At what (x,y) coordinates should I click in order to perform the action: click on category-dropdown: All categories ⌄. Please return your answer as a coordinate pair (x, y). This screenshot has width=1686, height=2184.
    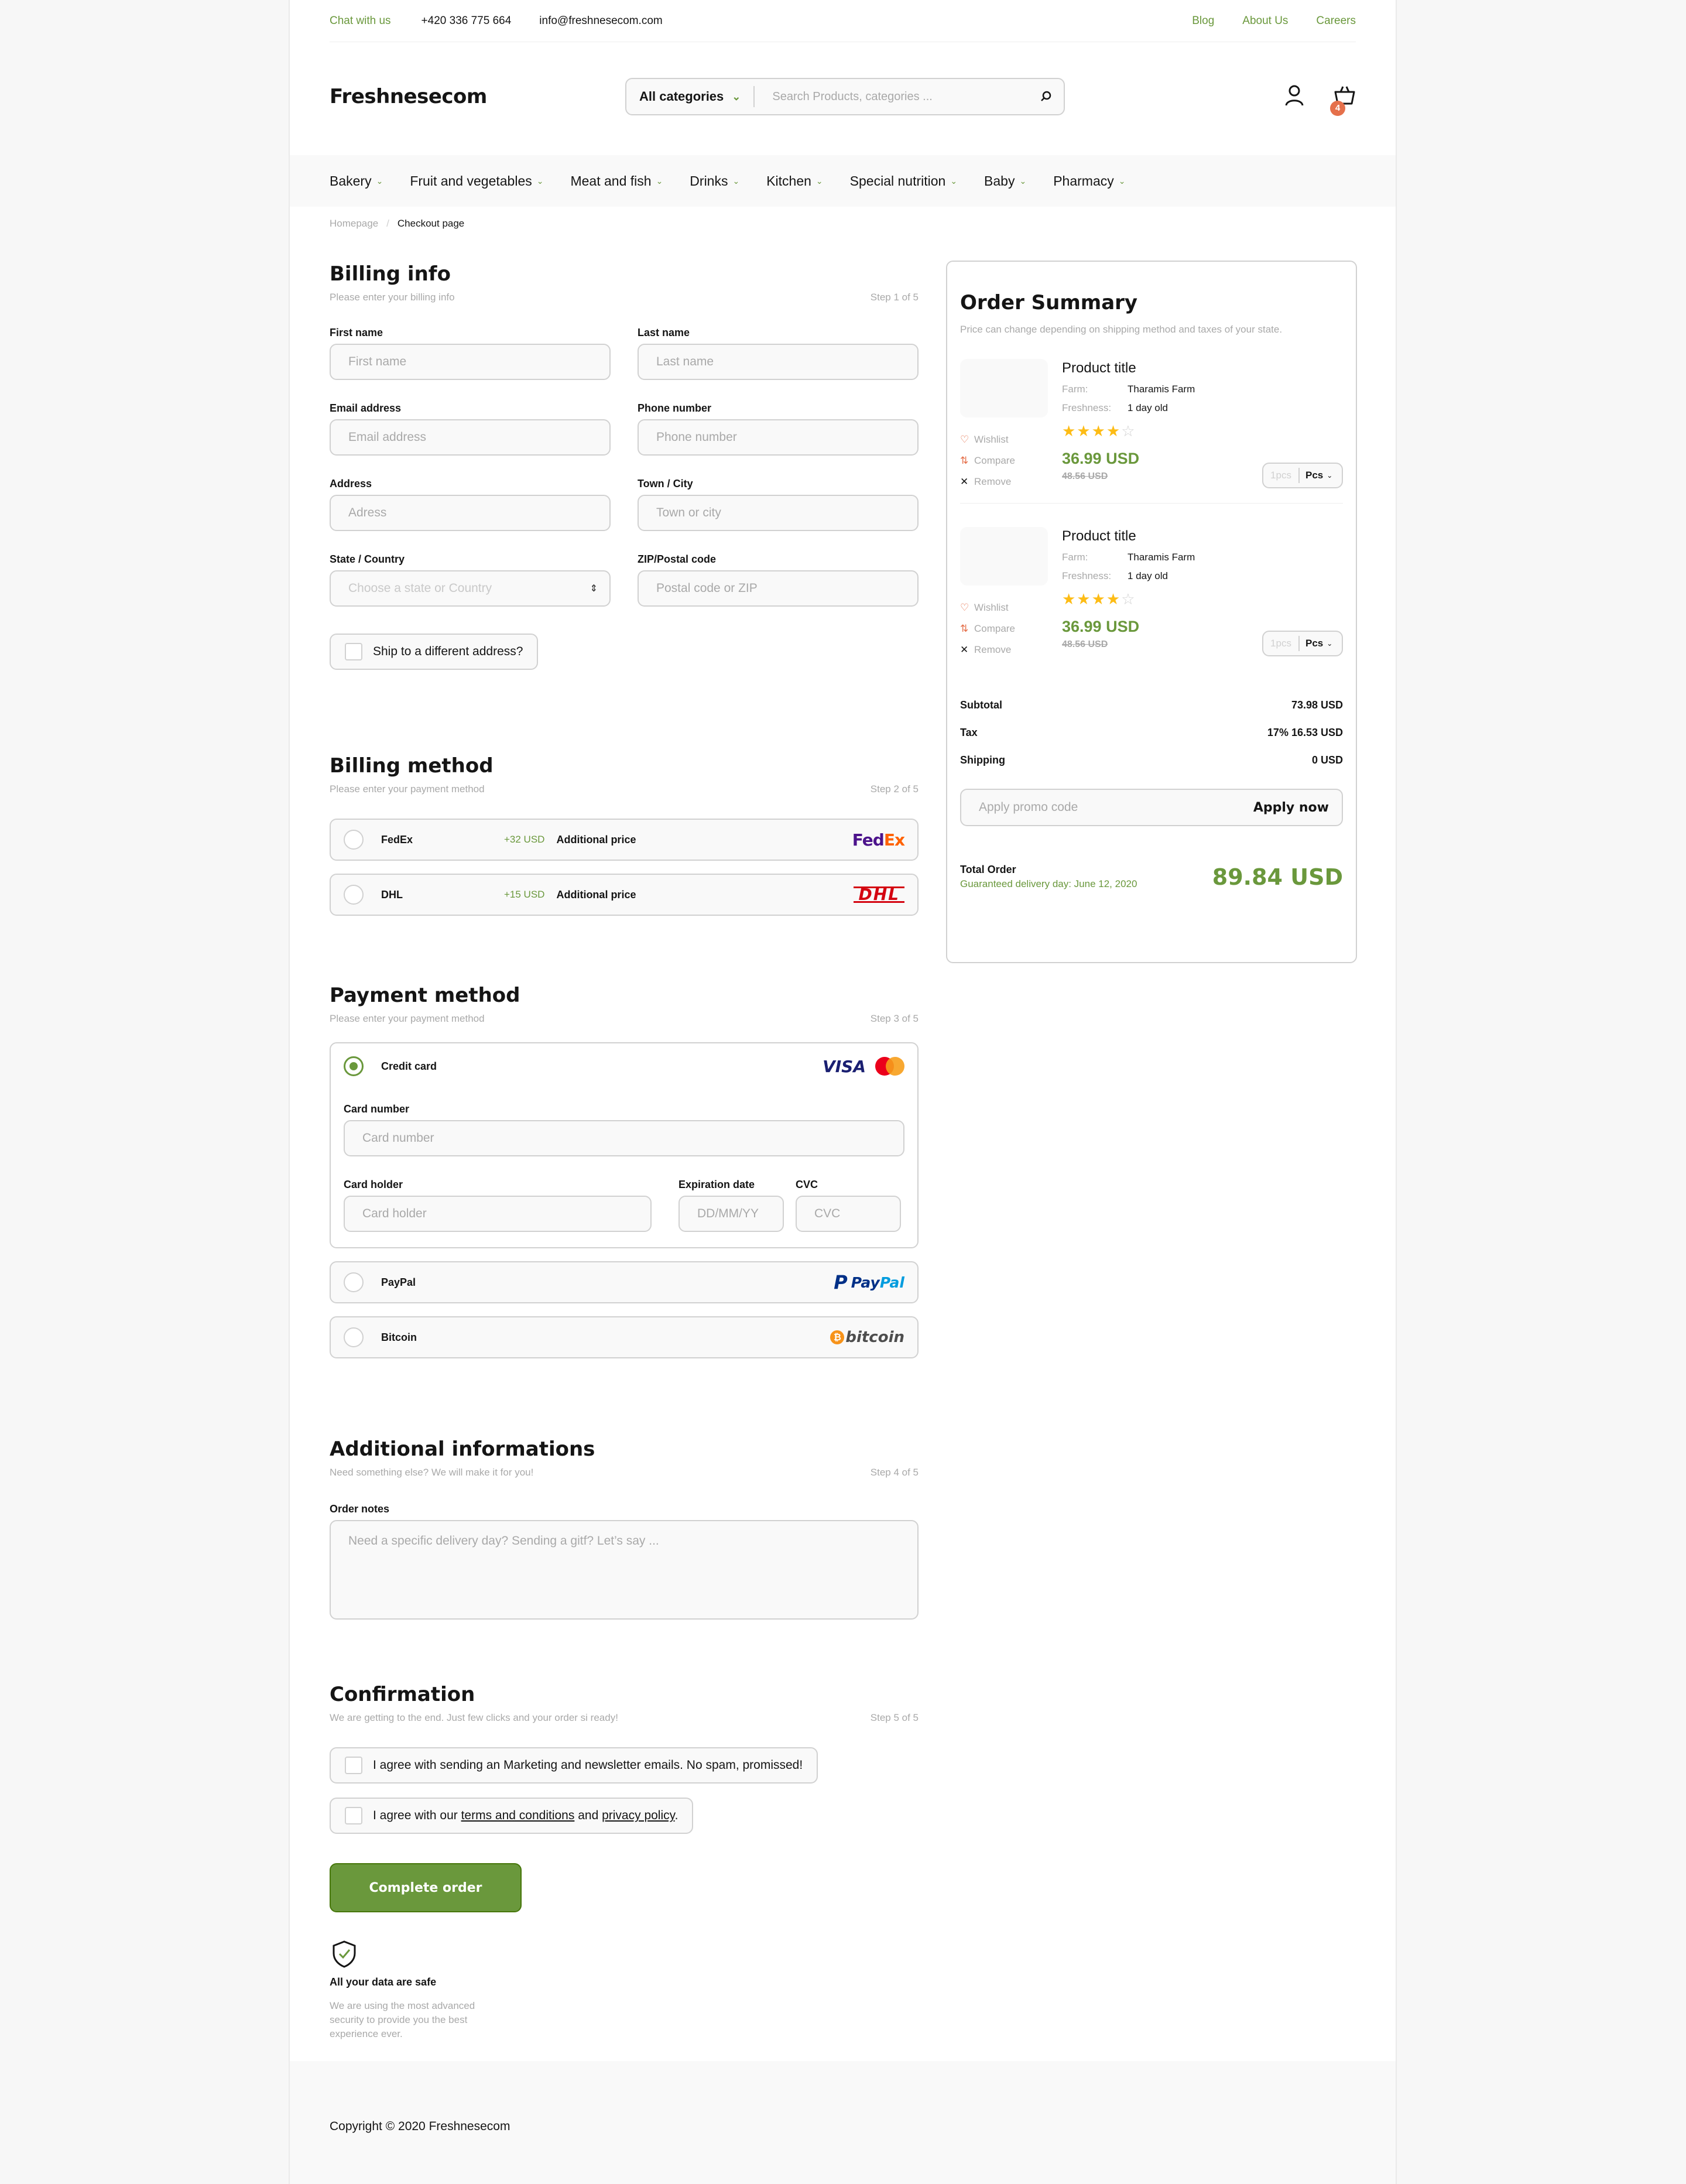
    Looking at the image, I should click on (691, 96).